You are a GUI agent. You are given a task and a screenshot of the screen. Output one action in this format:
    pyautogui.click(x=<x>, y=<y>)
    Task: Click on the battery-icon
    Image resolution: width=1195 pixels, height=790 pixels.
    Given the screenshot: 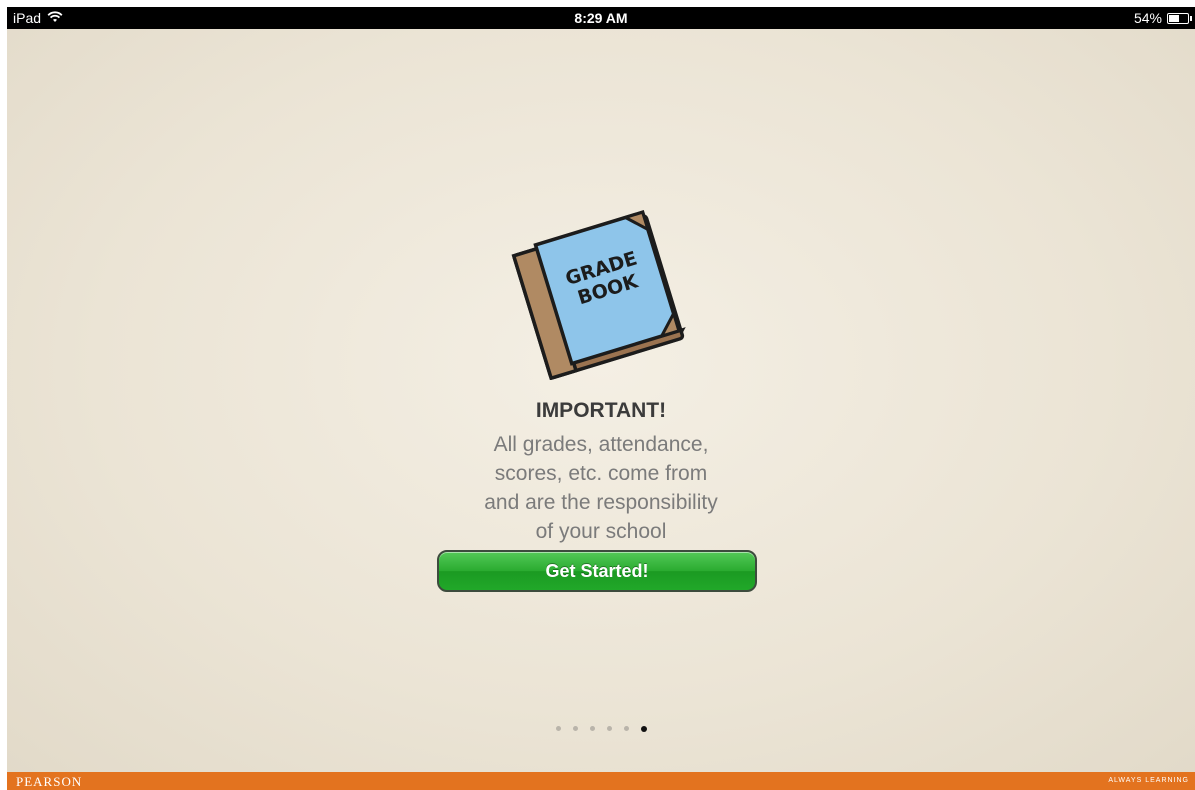 What is the action you would take?
    pyautogui.click(x=1179, y=18)
    